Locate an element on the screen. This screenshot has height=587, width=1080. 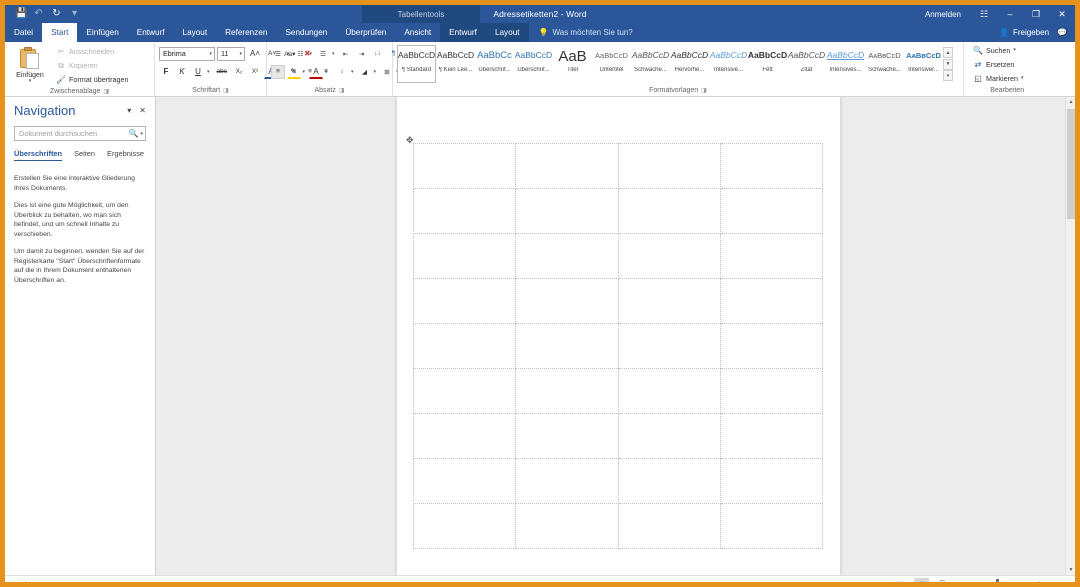
font-dialog-launcher-icon: ◨ is located at coordinates (226, 90).